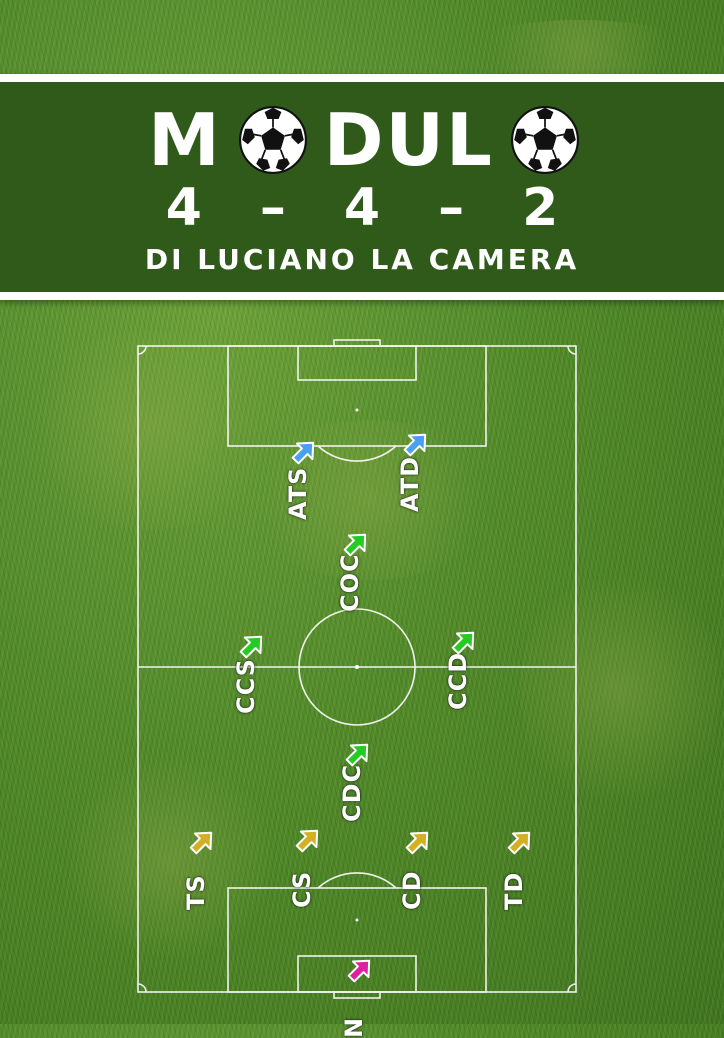 This screenshot has width=724, height=1038. I want to click on player-role-label: CCD, so click(458, 680).